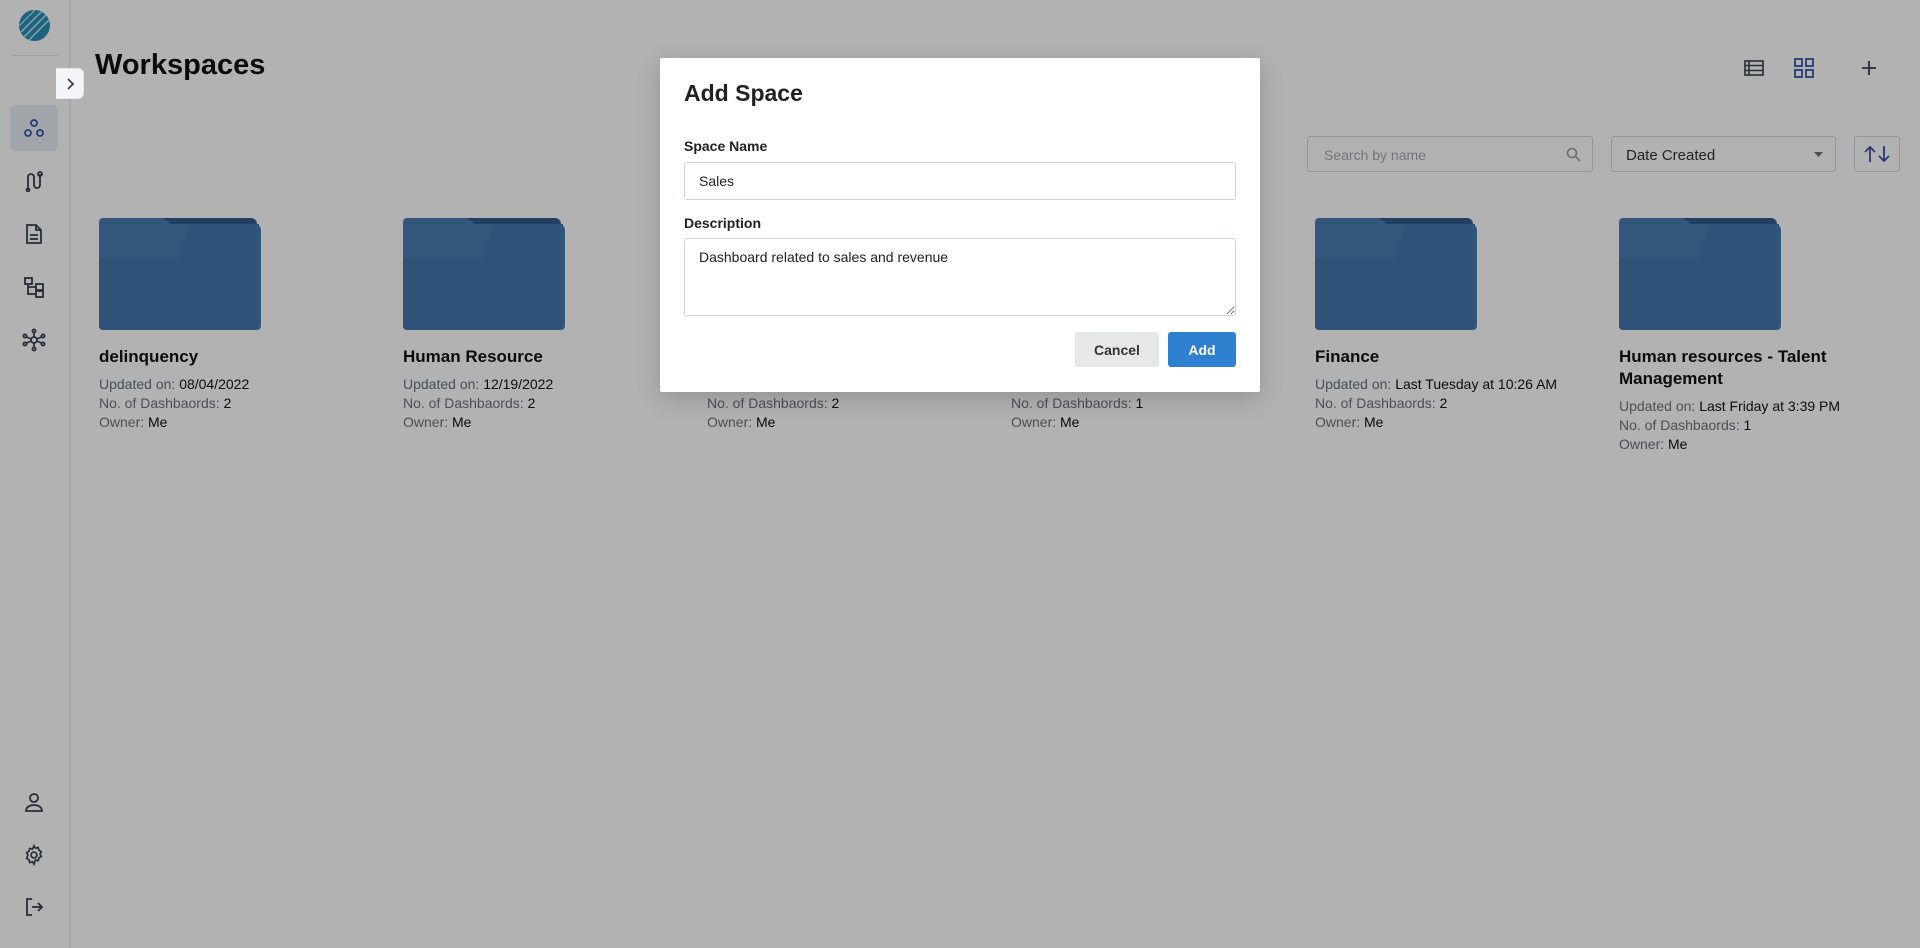 Image resolution: width=1920 pixels, height=948 pixels. What do you see at coordinates (1117, 349) in the screenshot?
I see `cancel-button: Cancel` at bounding box center [1117, 349].